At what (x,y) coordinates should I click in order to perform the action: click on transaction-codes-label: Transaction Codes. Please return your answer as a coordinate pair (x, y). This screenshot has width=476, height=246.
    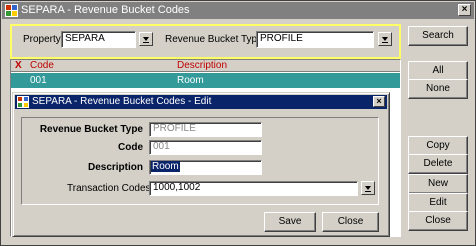
    Looking at the image, I should click on (109, 188).